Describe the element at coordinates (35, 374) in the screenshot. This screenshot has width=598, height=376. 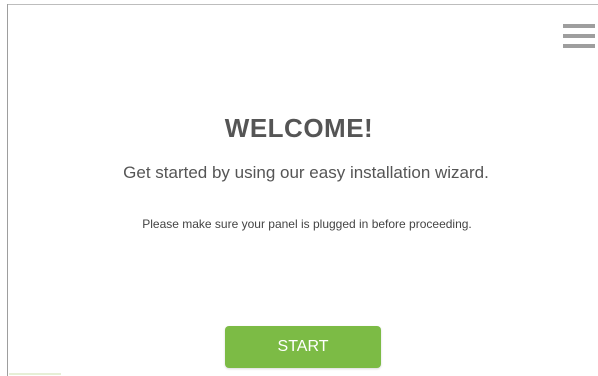
I see `frame-bottom-accent` at that location.